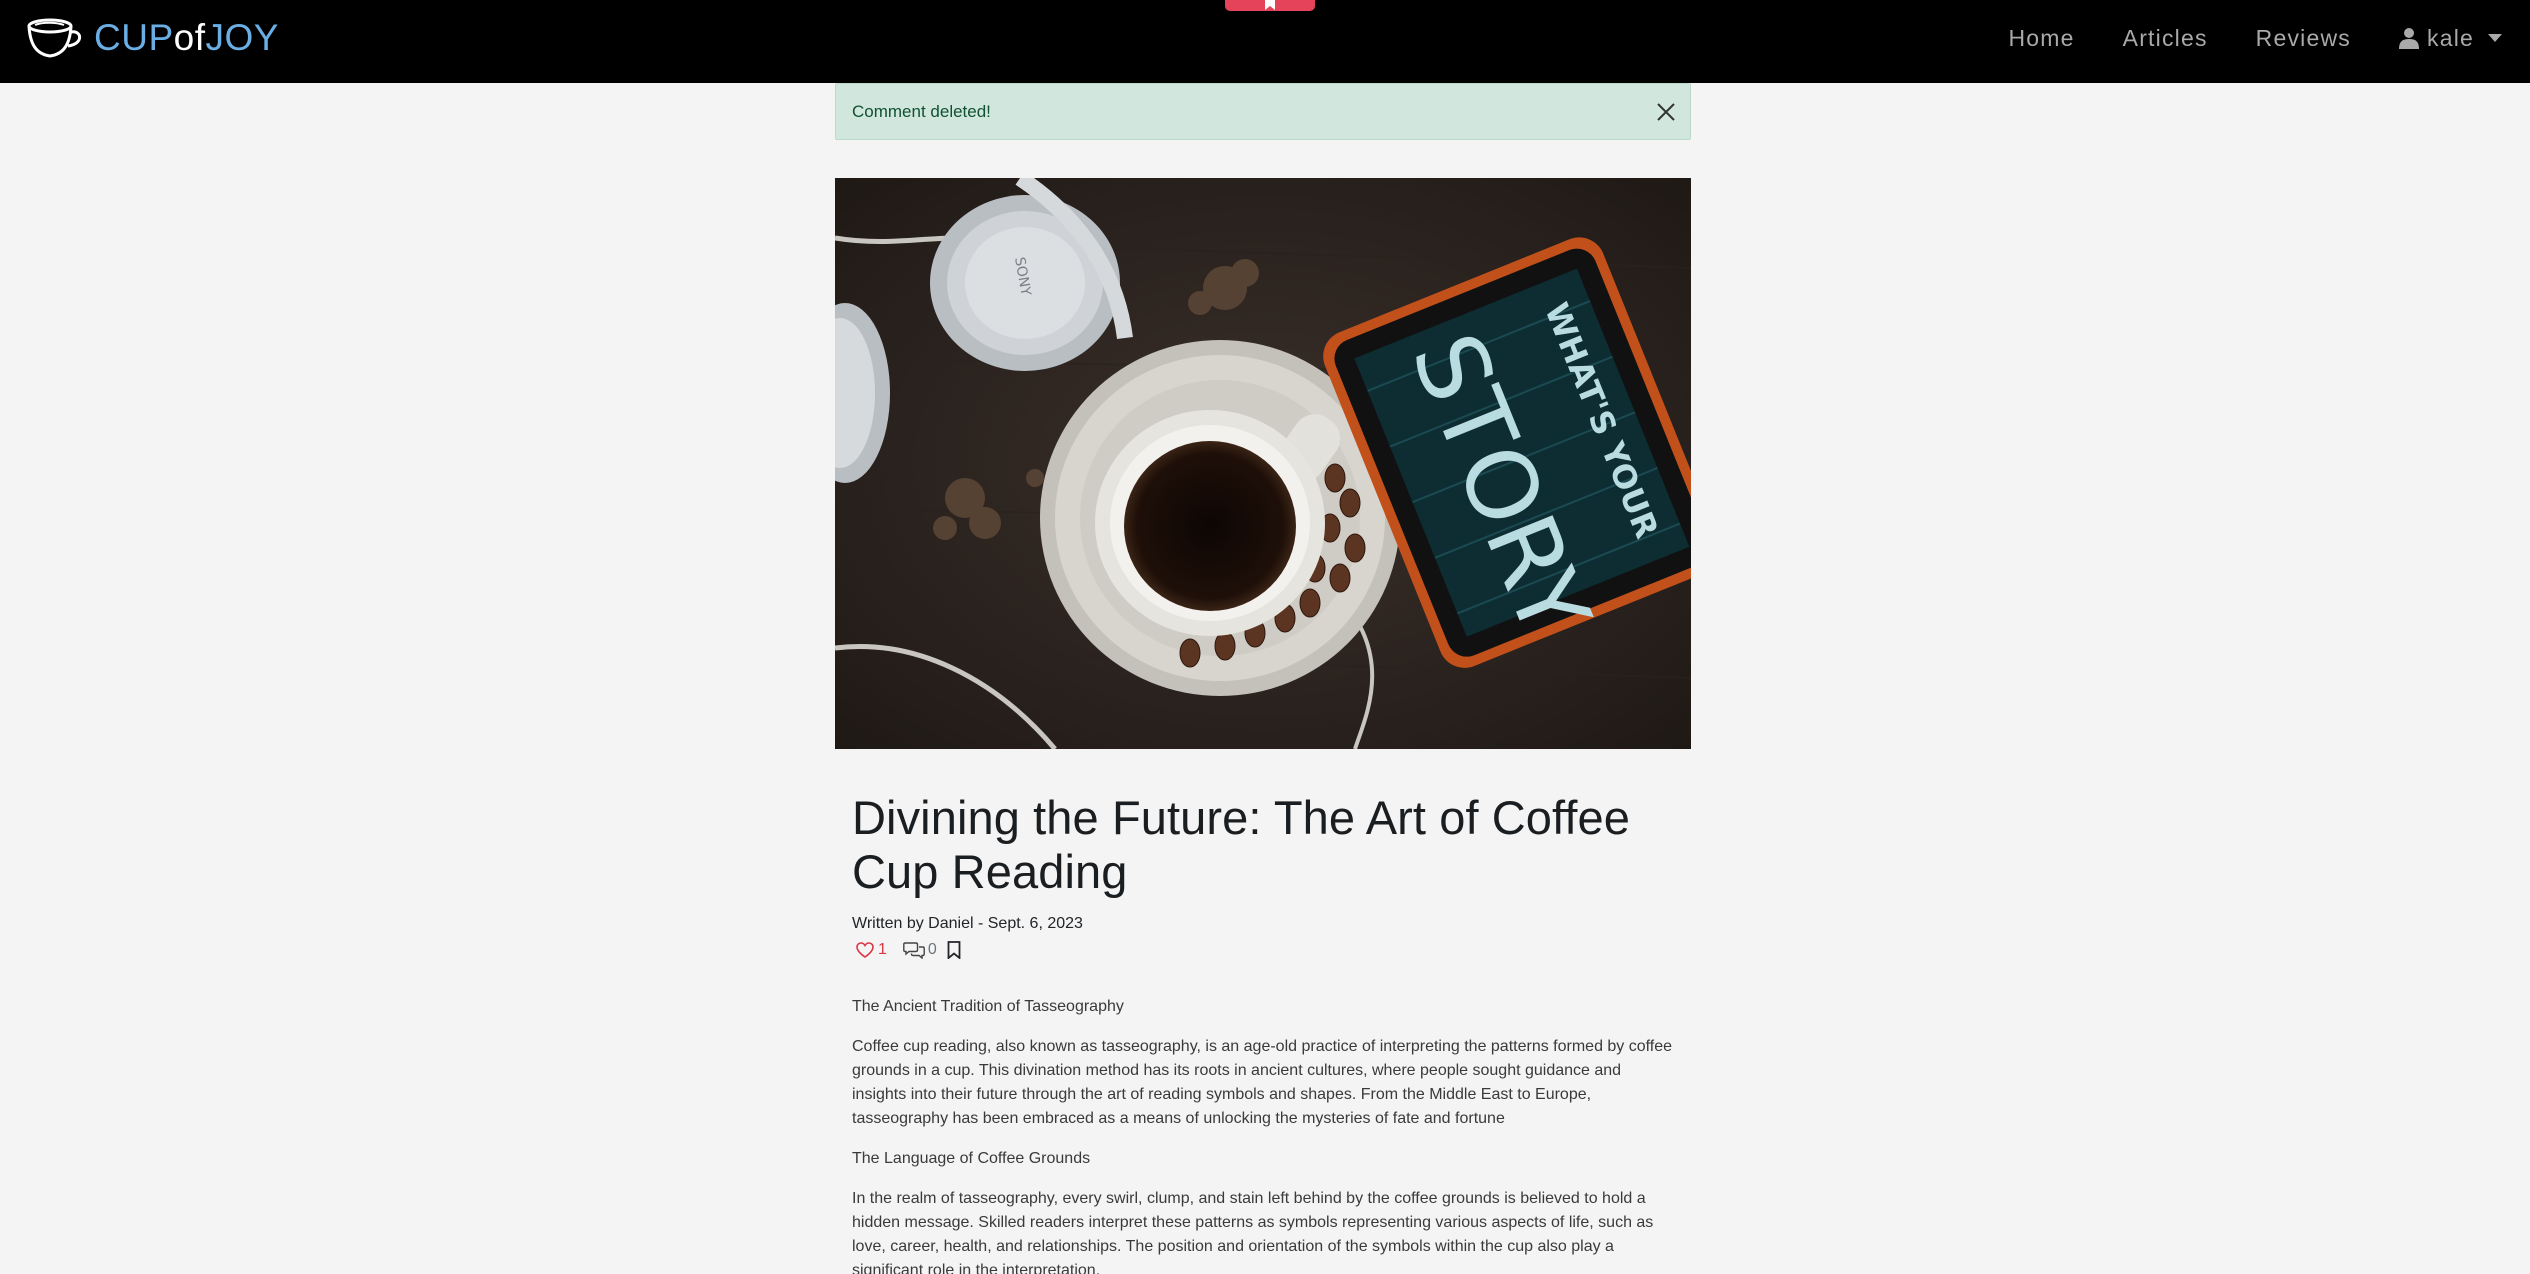  I want to click on brand-part-of: of, so click(189, 37).